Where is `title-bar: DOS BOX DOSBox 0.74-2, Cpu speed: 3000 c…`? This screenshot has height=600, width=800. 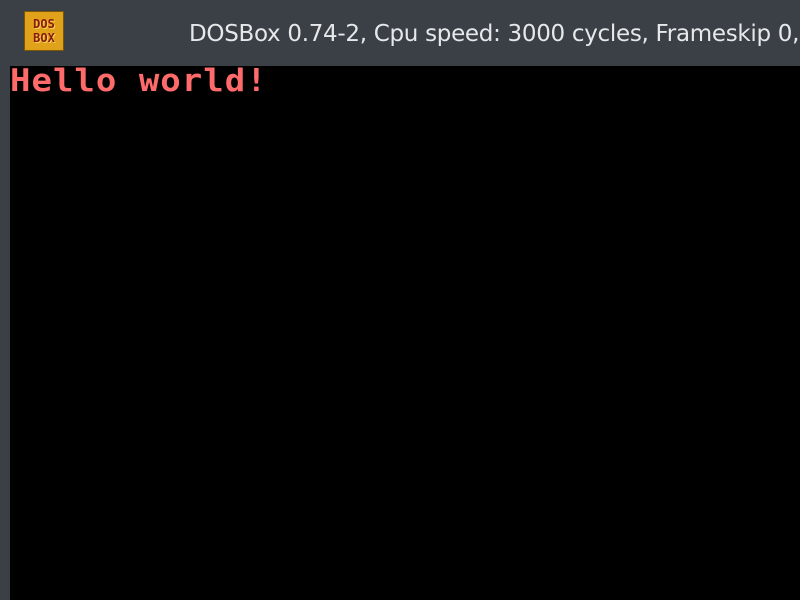
title-bar: DOS BOX DOSBox 0.74-2, Cpu speed: 3000 c… is located at coordinates (400, 33).